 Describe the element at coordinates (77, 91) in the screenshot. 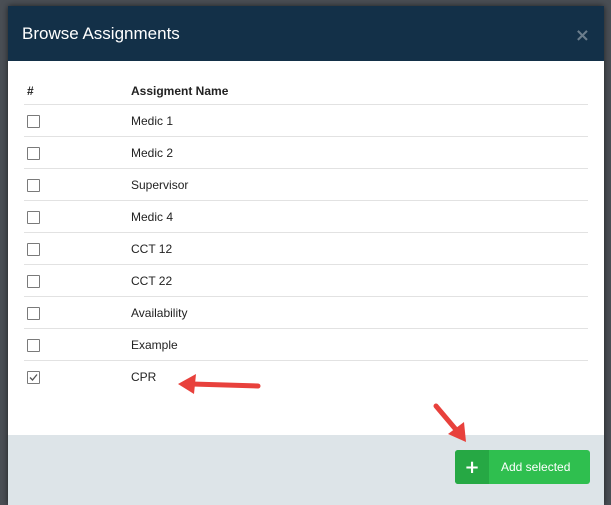

I see `column-header-number: #` at that location.